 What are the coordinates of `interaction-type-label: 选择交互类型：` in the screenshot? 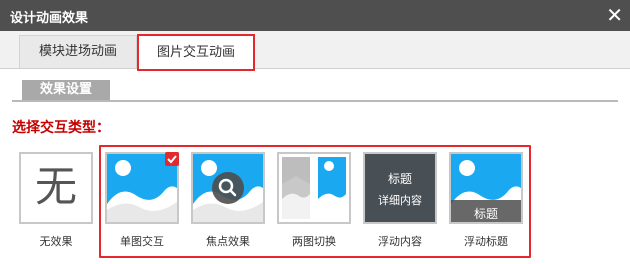 It's located at (61, 128).